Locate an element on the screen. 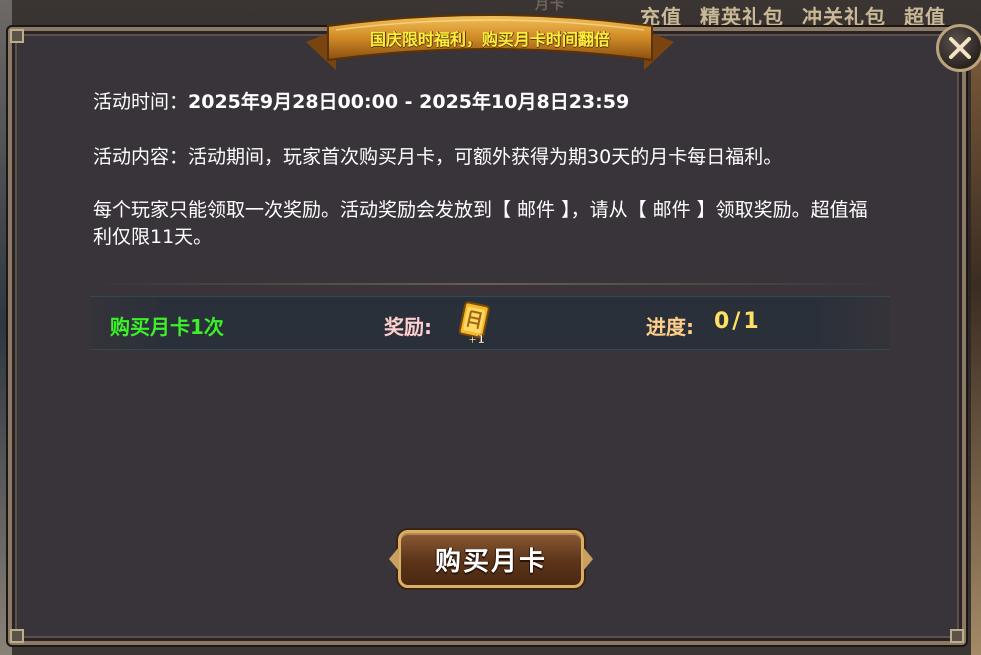  reward-label: 奖励: is located at coordinates (408, 327).